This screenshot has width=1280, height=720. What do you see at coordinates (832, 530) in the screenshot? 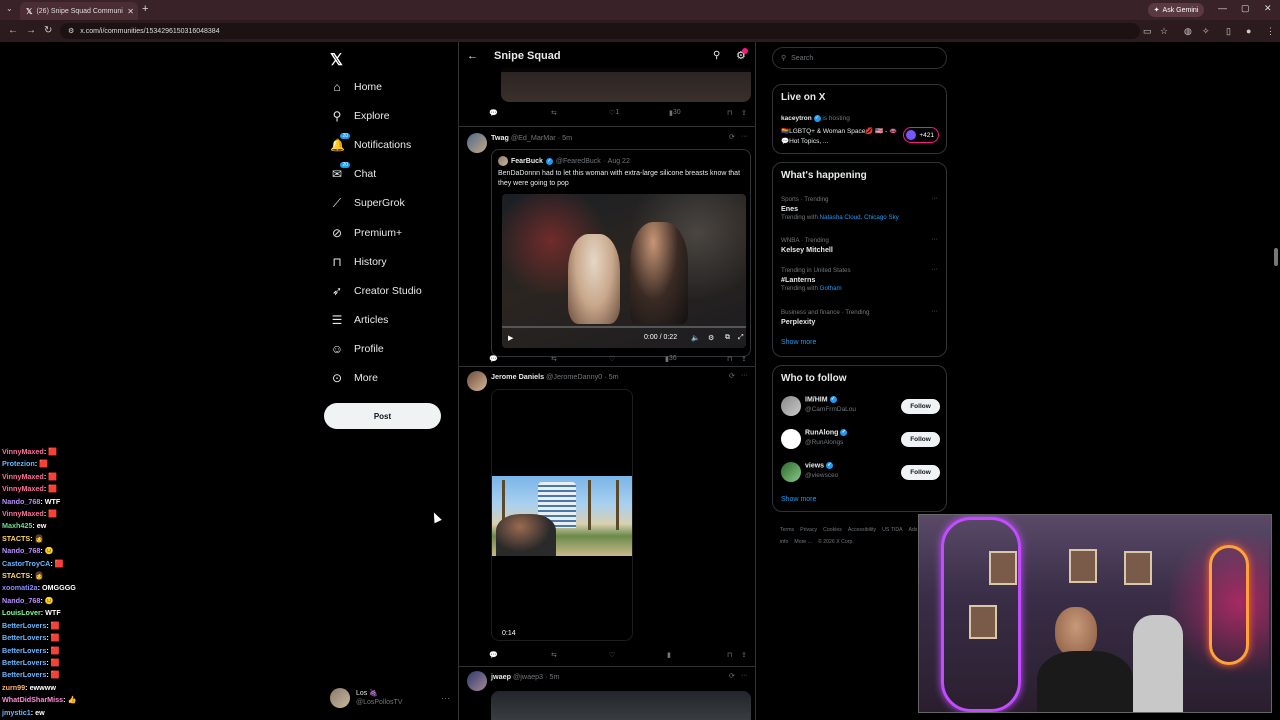
I see `footer-link: Cookies` at bounding box center [832, 530].